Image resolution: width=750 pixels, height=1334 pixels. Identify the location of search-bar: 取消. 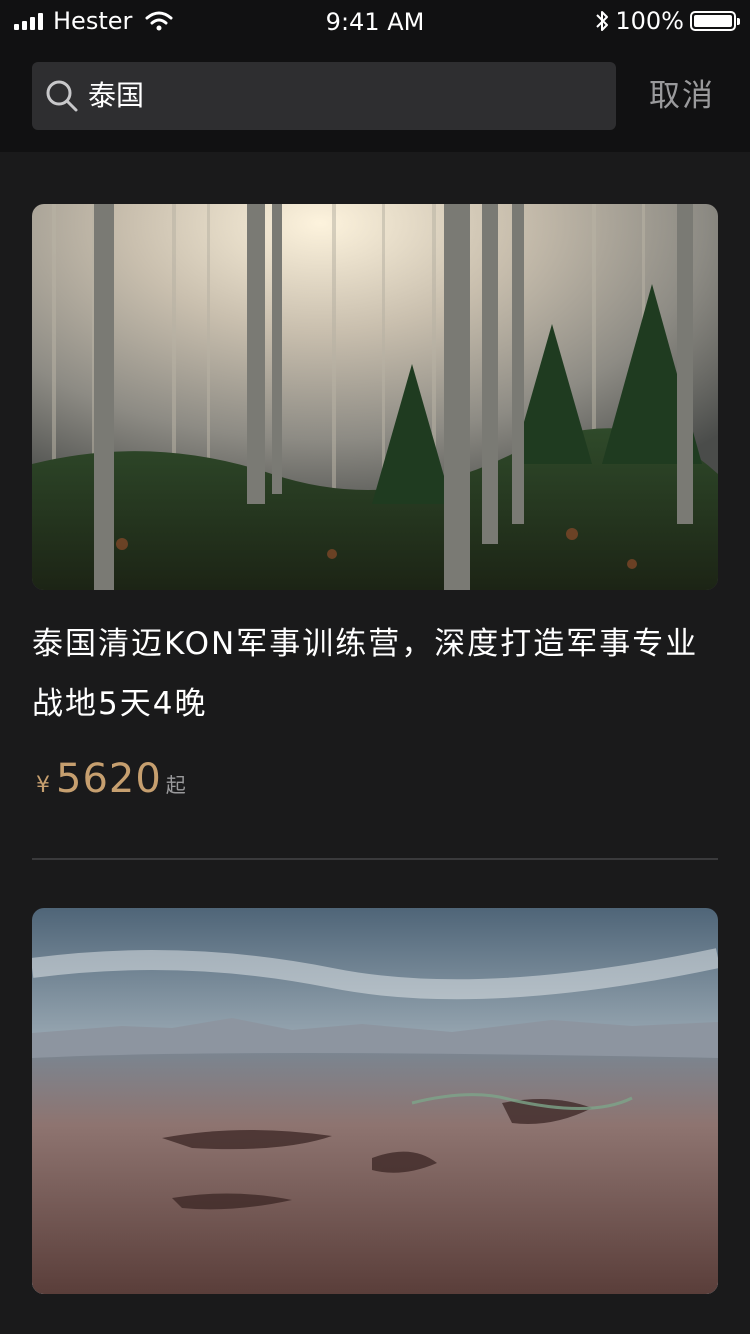
(375, 96).